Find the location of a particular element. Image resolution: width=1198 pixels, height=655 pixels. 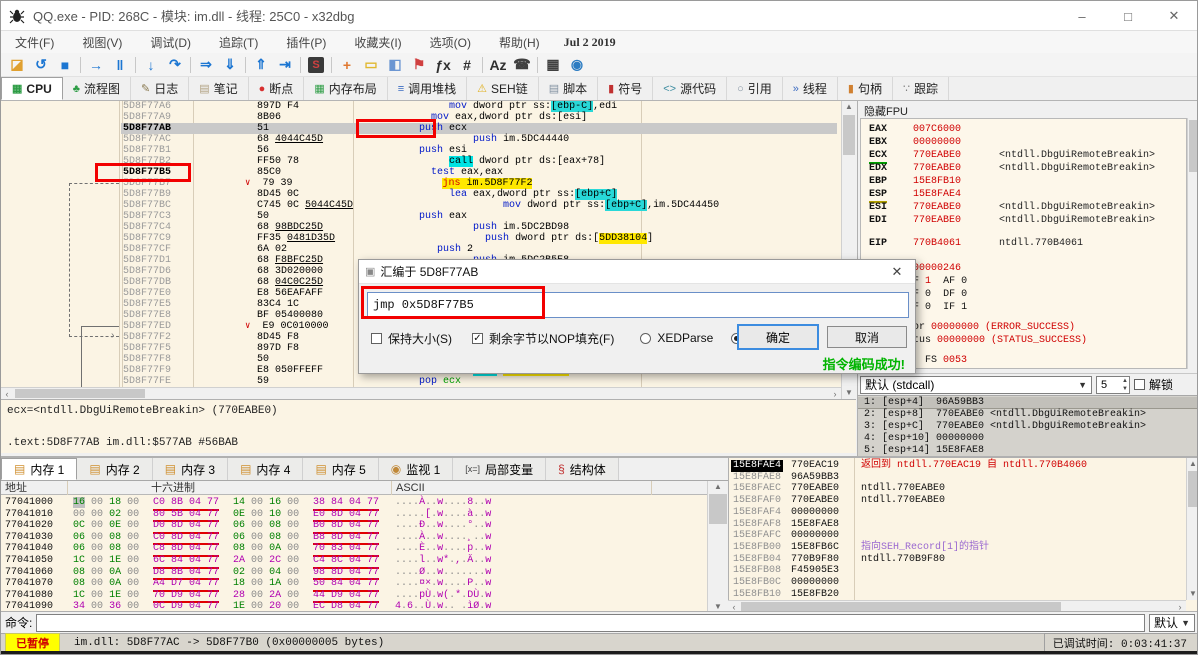

stack-row: 15E8FAF8 15E8FAE8 is located at coordinates (957, 525).